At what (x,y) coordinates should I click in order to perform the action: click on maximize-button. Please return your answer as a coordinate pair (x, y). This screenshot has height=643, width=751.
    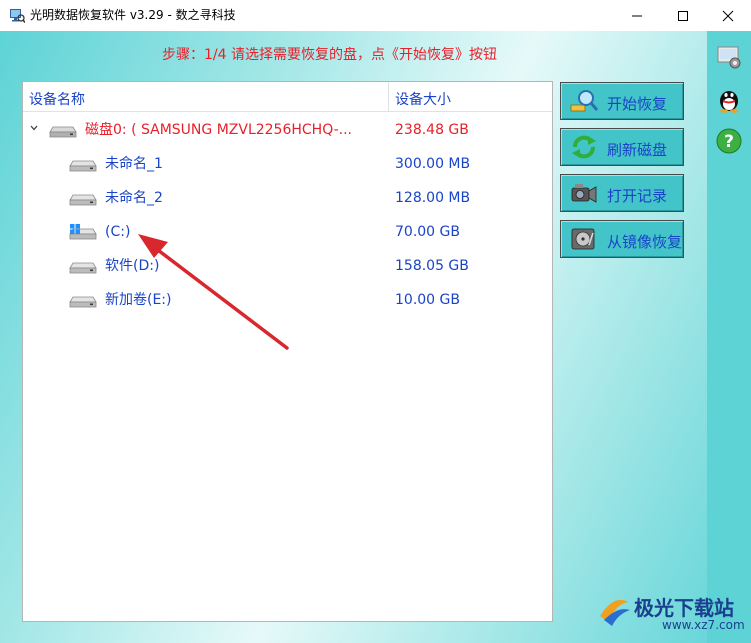
    Looking at the image, I should click on (683, 15).